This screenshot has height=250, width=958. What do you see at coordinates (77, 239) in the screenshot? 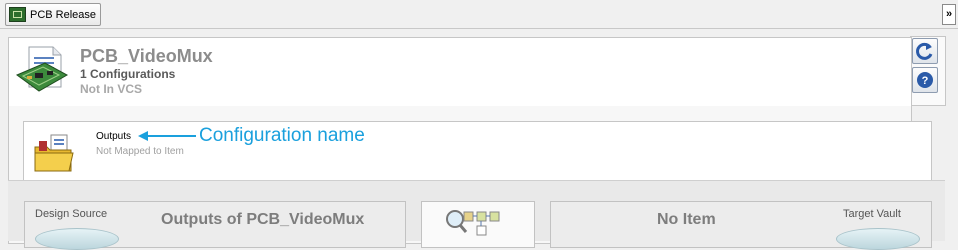
I see `design-source-database-icon` at bounding box center [77, 239].